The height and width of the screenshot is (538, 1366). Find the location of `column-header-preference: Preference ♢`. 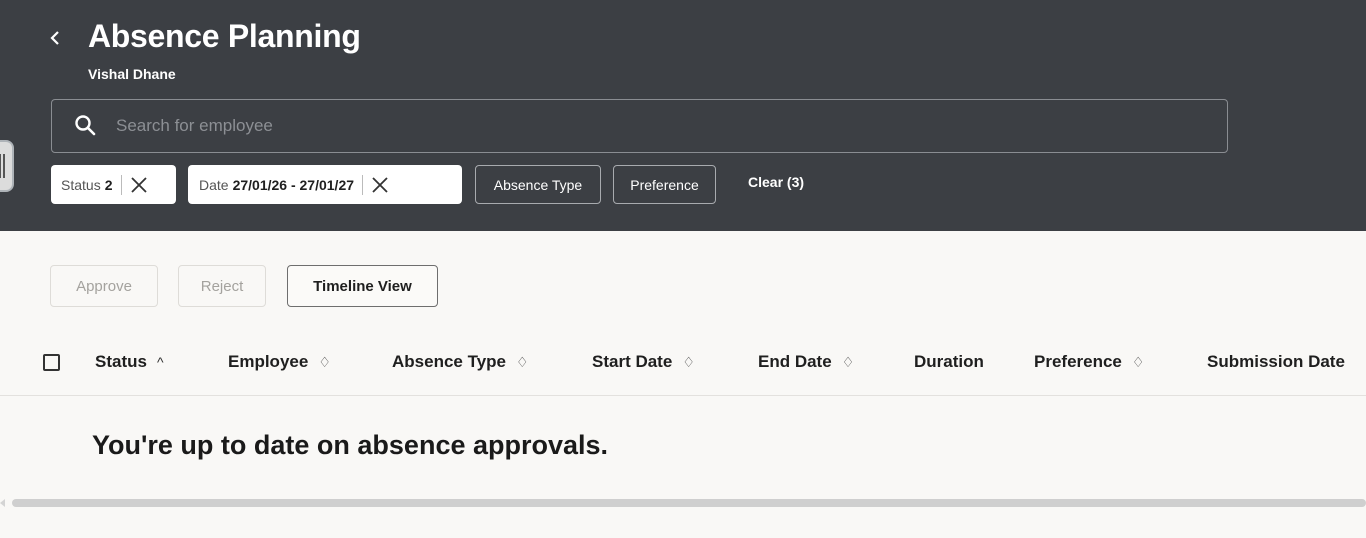

column-header-preference: Preference ♢ is located at coordinates (1089, 362).